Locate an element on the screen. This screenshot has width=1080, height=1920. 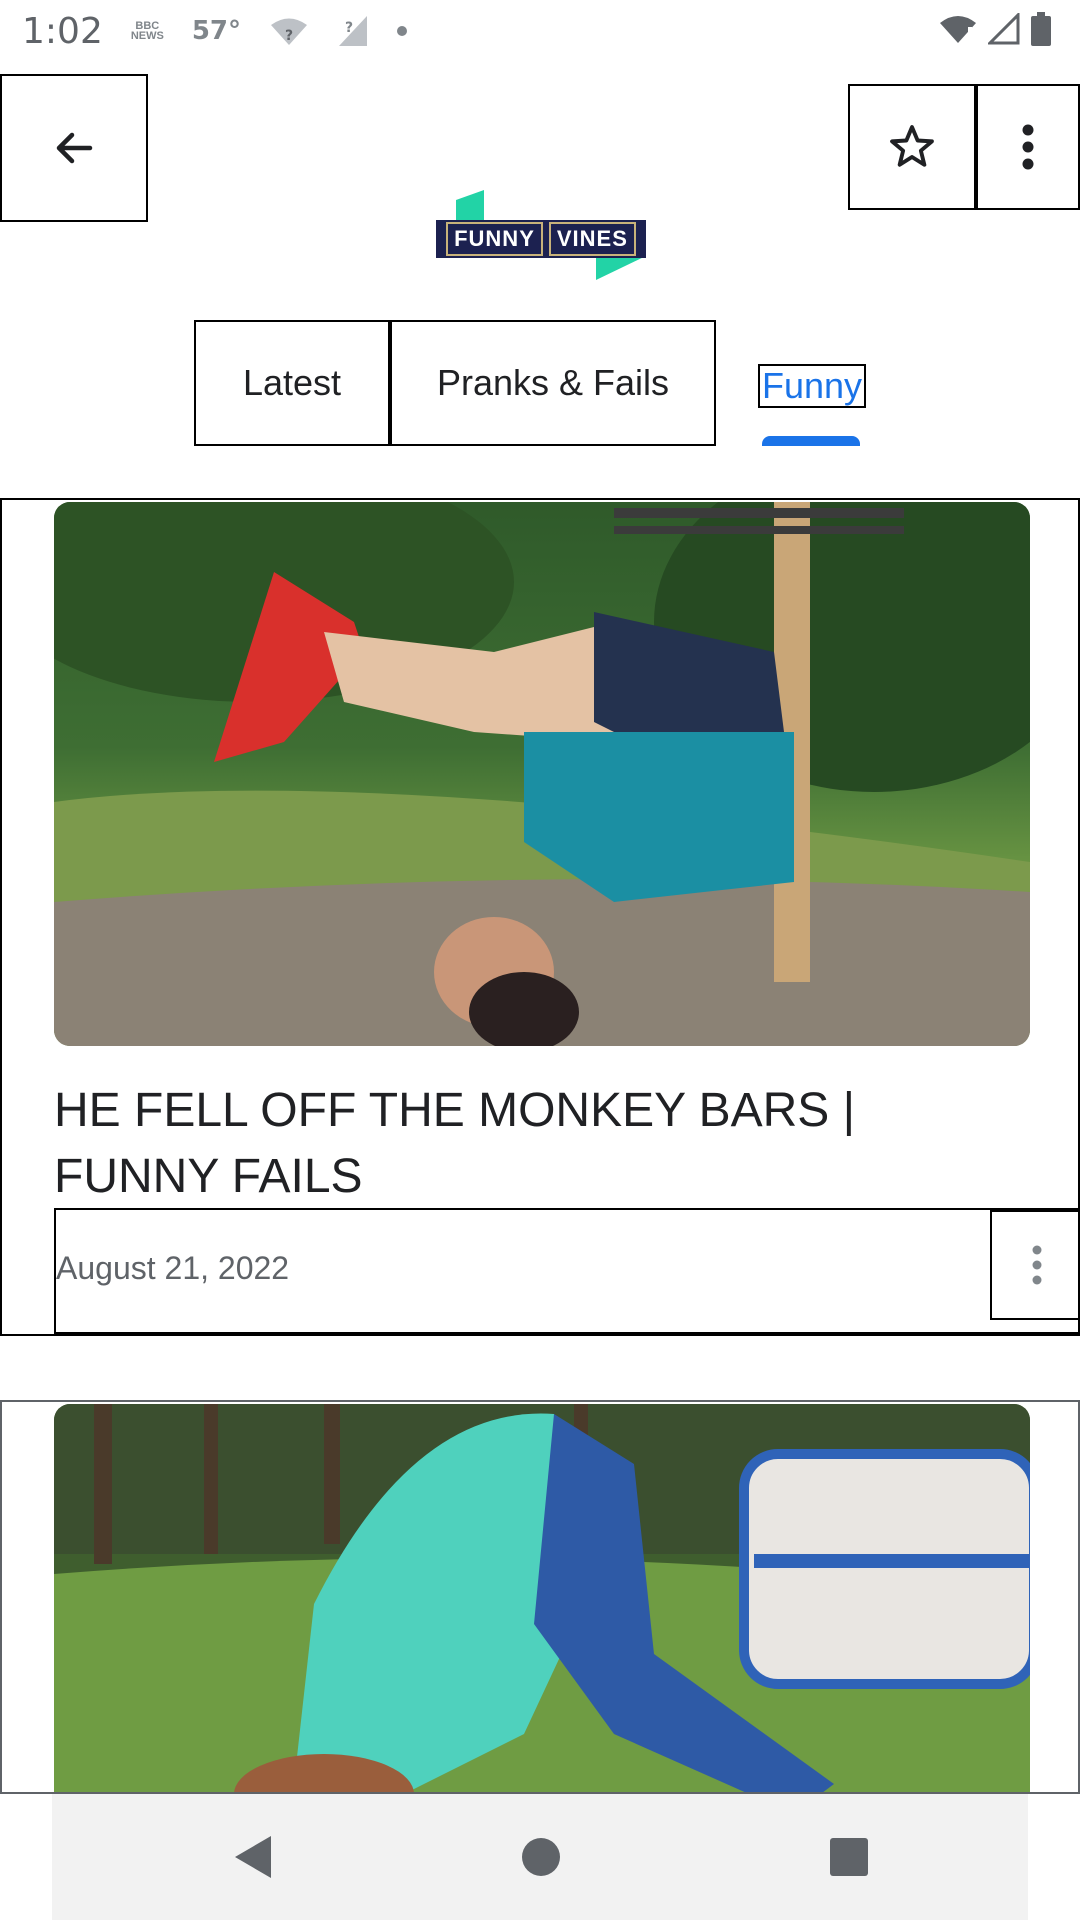
battery-icon is located at coordinates (1041, 29).